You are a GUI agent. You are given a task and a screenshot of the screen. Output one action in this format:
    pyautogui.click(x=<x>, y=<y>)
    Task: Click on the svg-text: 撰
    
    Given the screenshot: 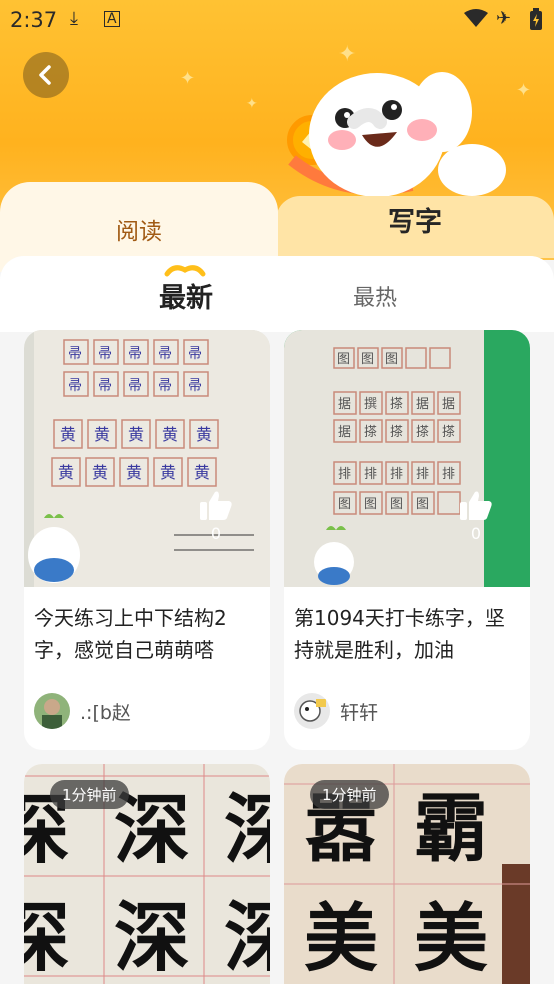 What is the action you would take?
    pyautogui.click(x=370, y=404)
    